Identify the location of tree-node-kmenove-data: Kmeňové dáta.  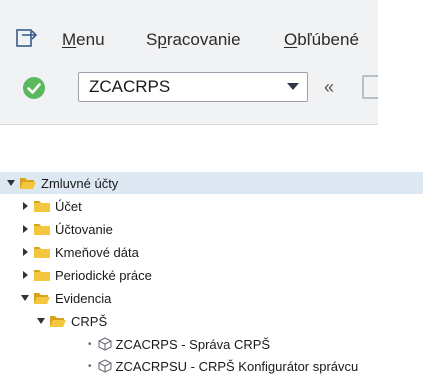
(79, 252).